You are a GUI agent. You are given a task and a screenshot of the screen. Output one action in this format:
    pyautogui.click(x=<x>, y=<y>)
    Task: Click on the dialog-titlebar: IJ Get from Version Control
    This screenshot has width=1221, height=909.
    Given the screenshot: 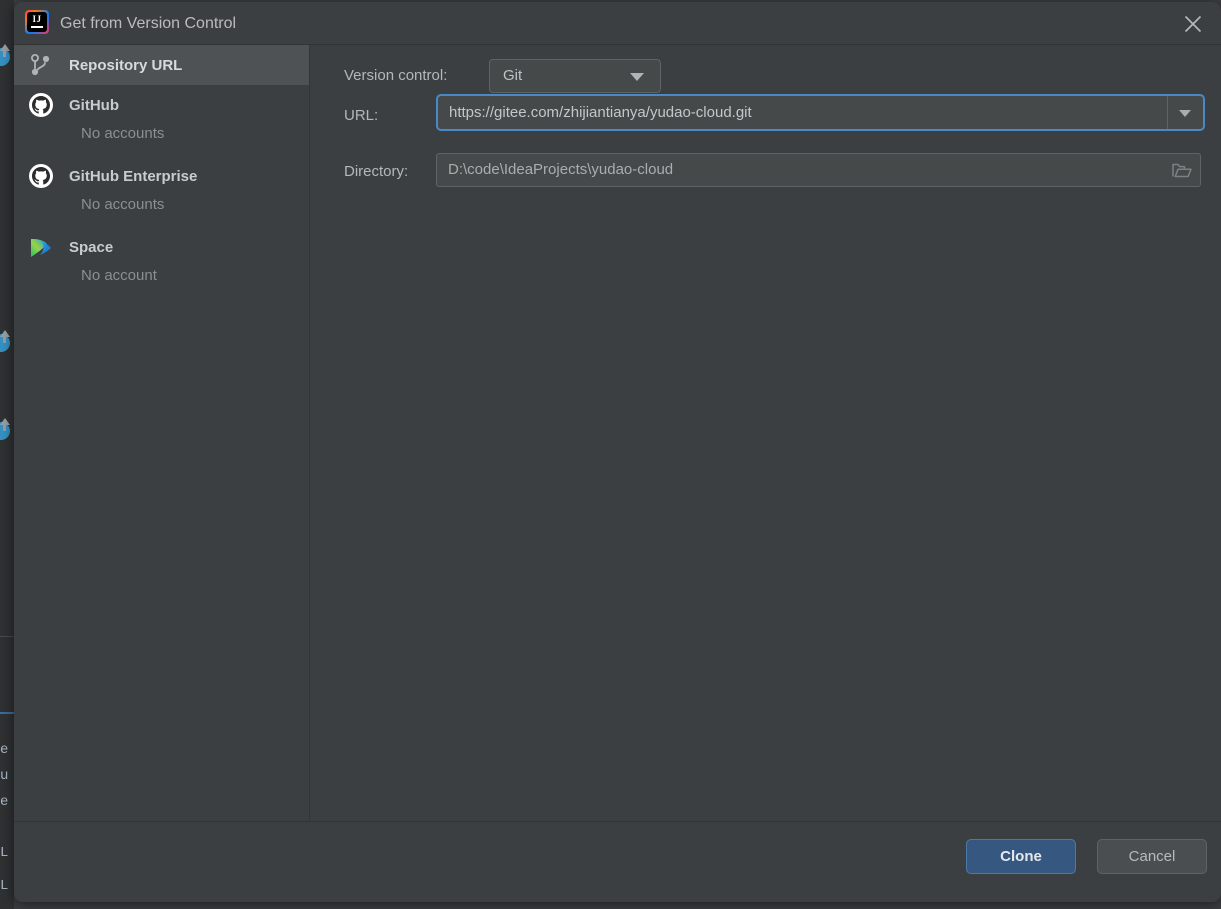 What is the action you would take?
    pyautogui.click(x=617, y=23)
    